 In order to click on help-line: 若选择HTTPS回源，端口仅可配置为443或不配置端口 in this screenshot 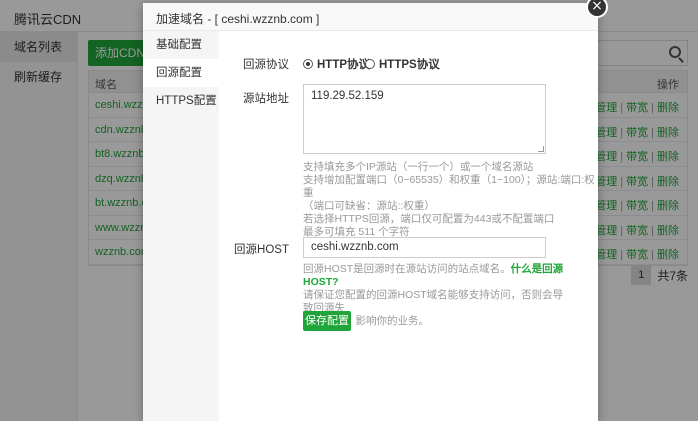, I will do `click(429, 219)`.